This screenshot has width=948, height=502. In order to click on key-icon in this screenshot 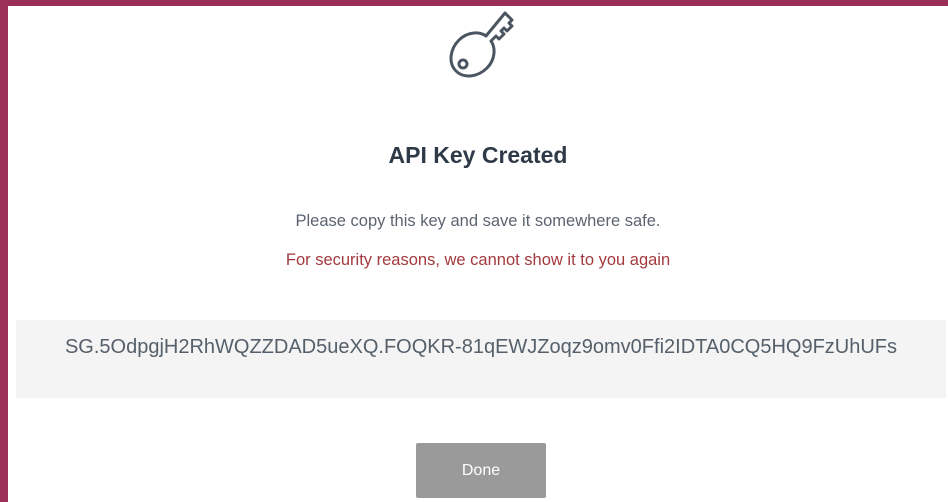, I will do `click(481, 44)`.